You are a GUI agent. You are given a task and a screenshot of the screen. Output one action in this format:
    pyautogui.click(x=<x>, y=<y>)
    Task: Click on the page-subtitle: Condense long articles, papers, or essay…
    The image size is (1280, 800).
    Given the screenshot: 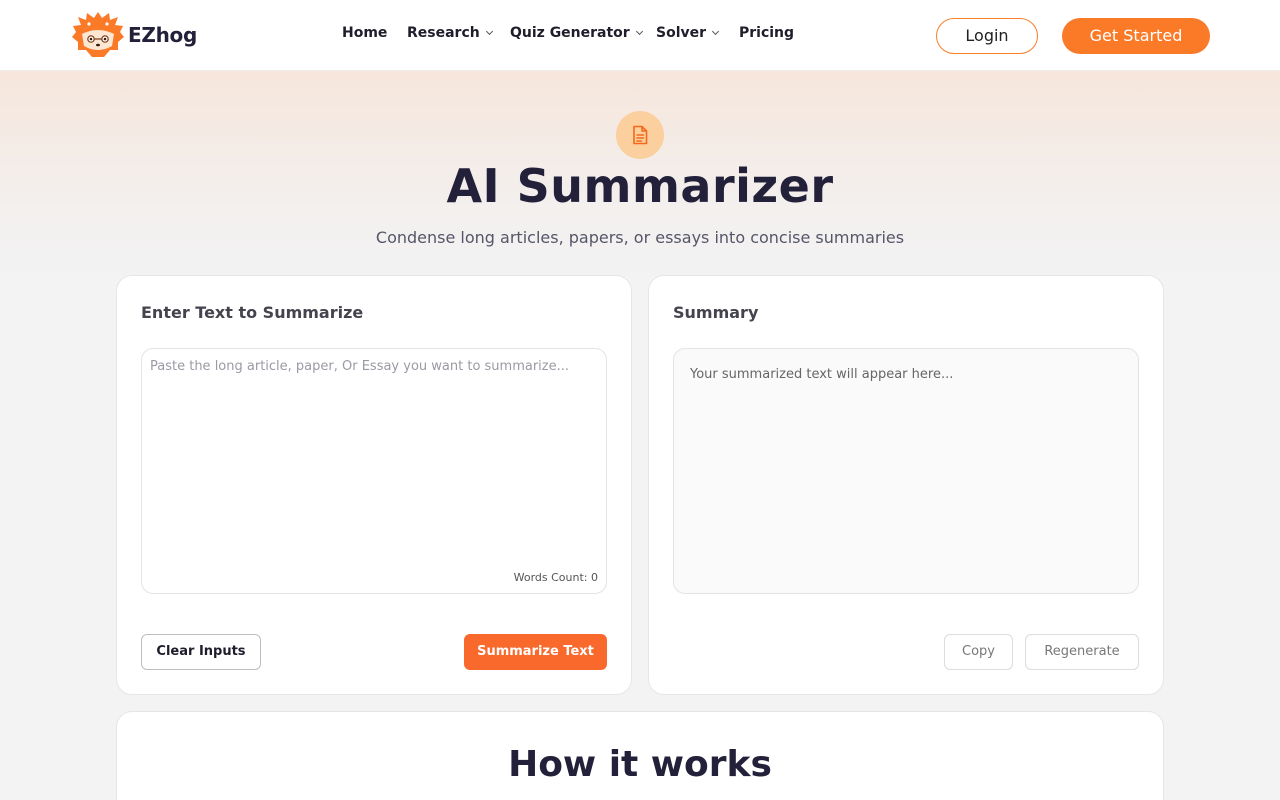 What is the action you would take?
    pyautogui.click(x=640, y=237)
    